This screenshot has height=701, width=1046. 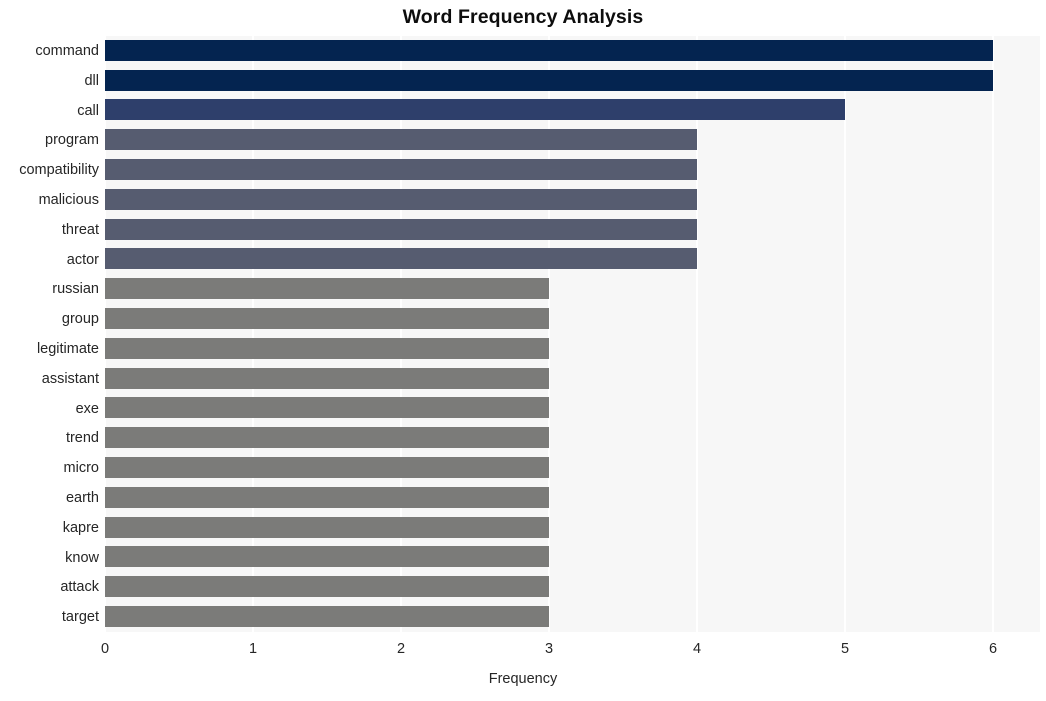 What do you see at coordinates (68, 199) in the screenshot?
I see `y-tick-label-malicious: malicious` at bounding box center [68, 199].